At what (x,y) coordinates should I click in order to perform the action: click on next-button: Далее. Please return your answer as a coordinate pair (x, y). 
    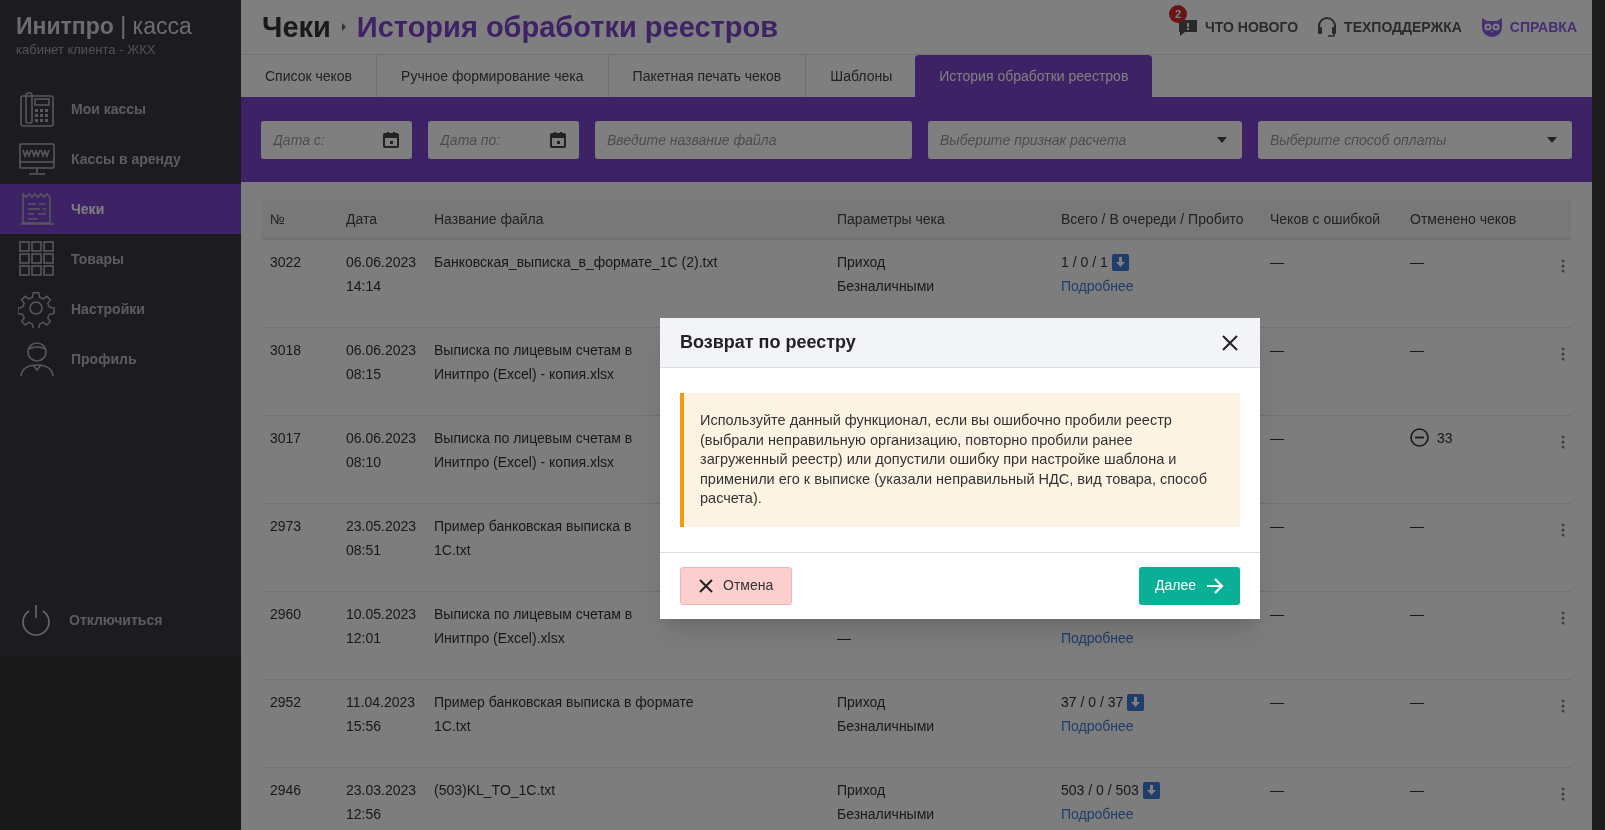
    Looking at the image, I should click on (1189, 585).